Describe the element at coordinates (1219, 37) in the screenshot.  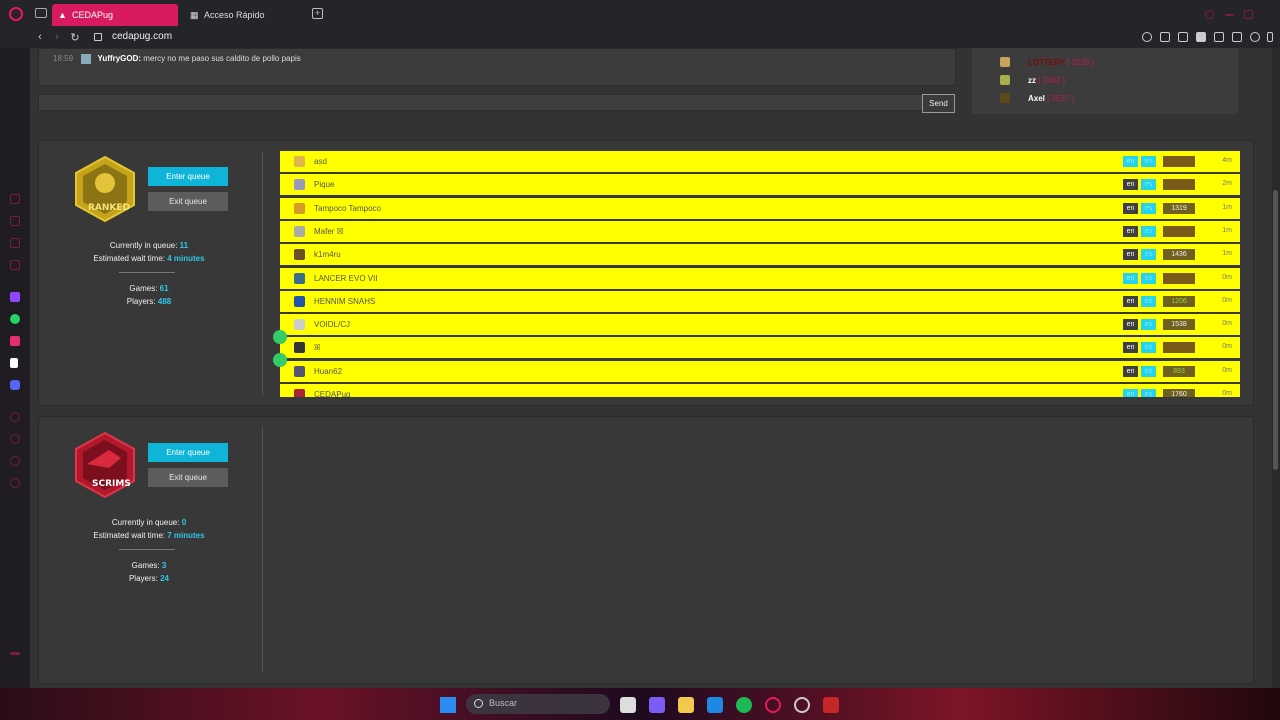
I see `translate-icon` at that location.